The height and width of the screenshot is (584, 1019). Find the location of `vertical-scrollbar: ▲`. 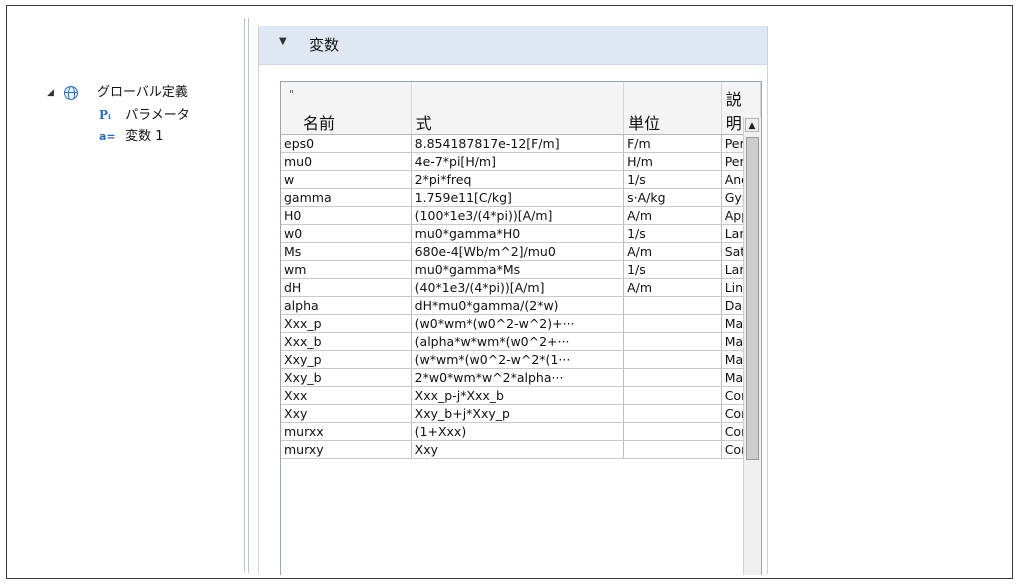

vertical-scrollbar: ▲ is located at coordinates (752, 346).